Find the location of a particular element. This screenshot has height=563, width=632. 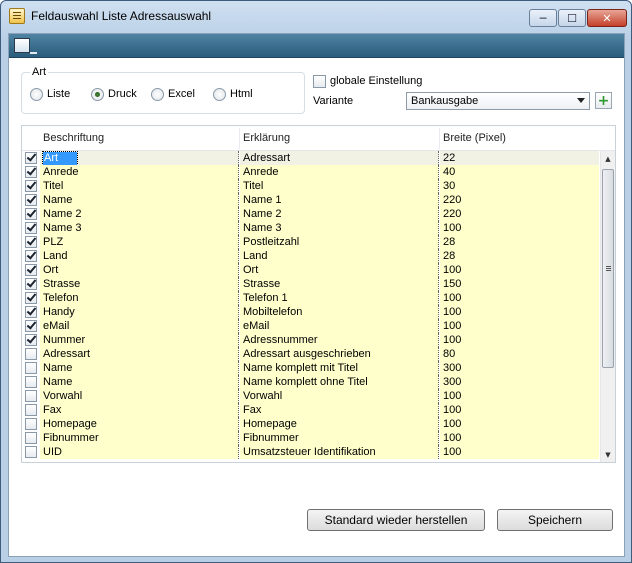

table-row: Strasse Strasse 150 is located at coordinates (310, 284).